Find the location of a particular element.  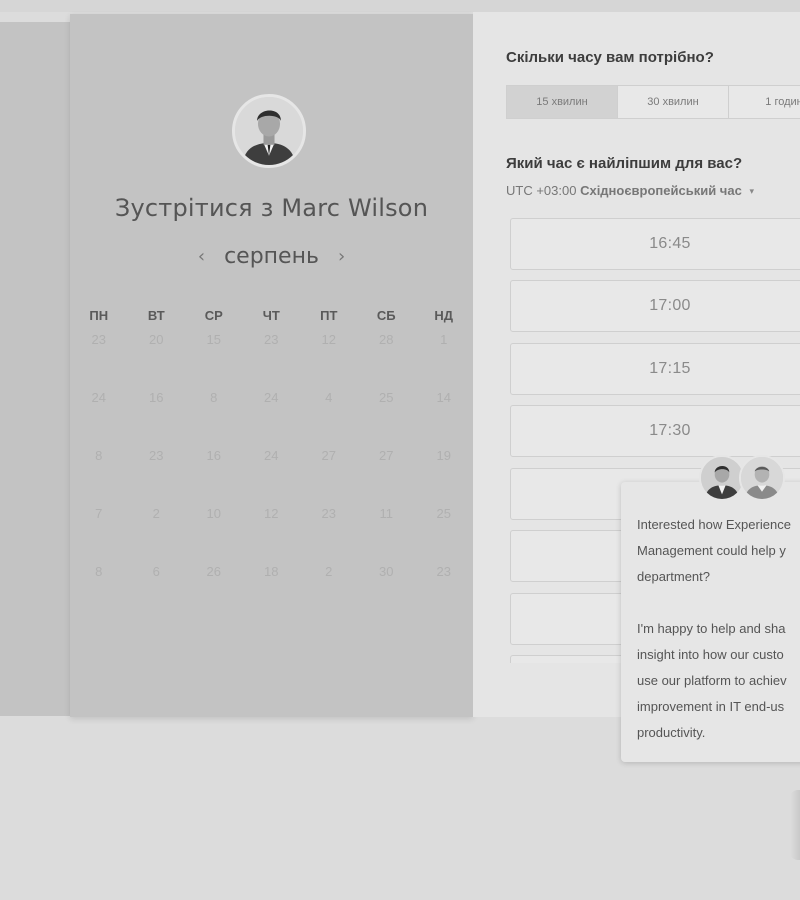

weekday-header: ПН ВТ СР ЧТ ПТ СБ НД is located at coordinates (271, 315).